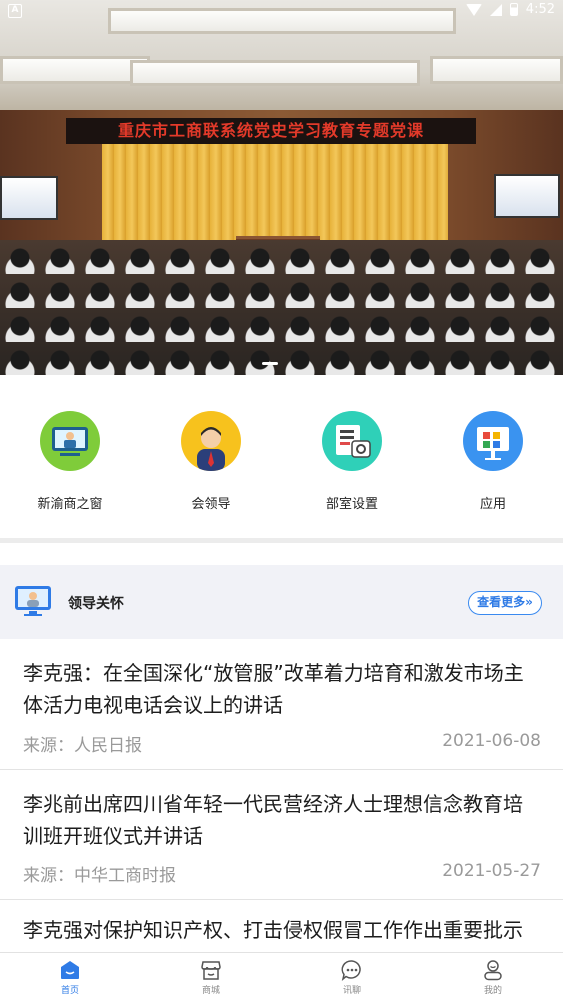  Describe the element at coordinates (281, 307) in the screenshot. I see `audience` at that location.